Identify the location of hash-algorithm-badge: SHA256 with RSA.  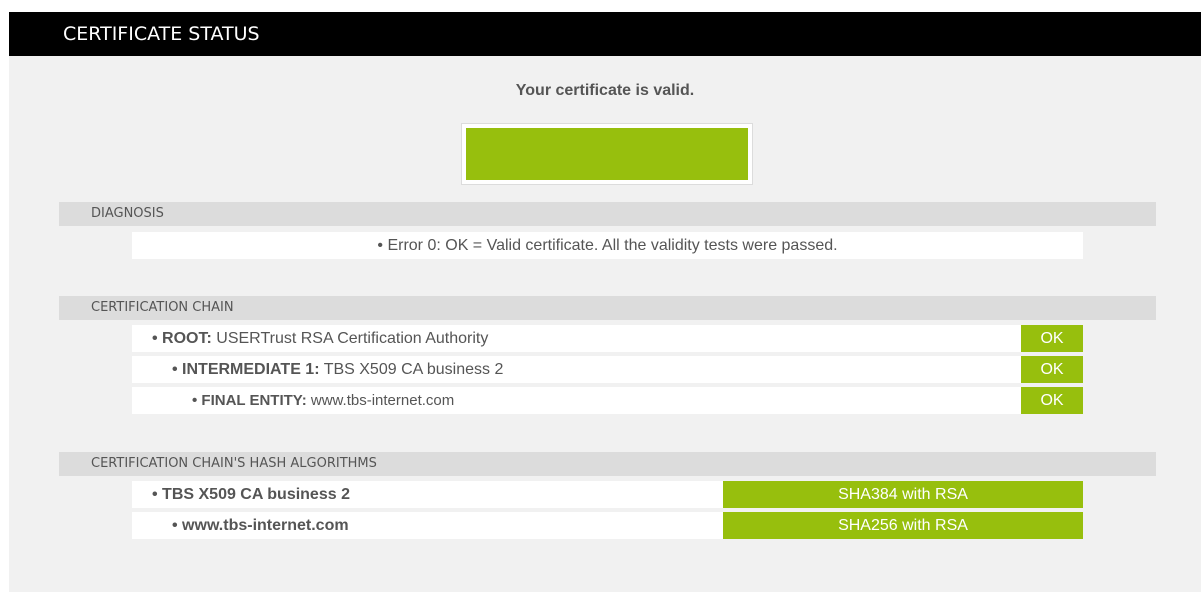
(903, 525).